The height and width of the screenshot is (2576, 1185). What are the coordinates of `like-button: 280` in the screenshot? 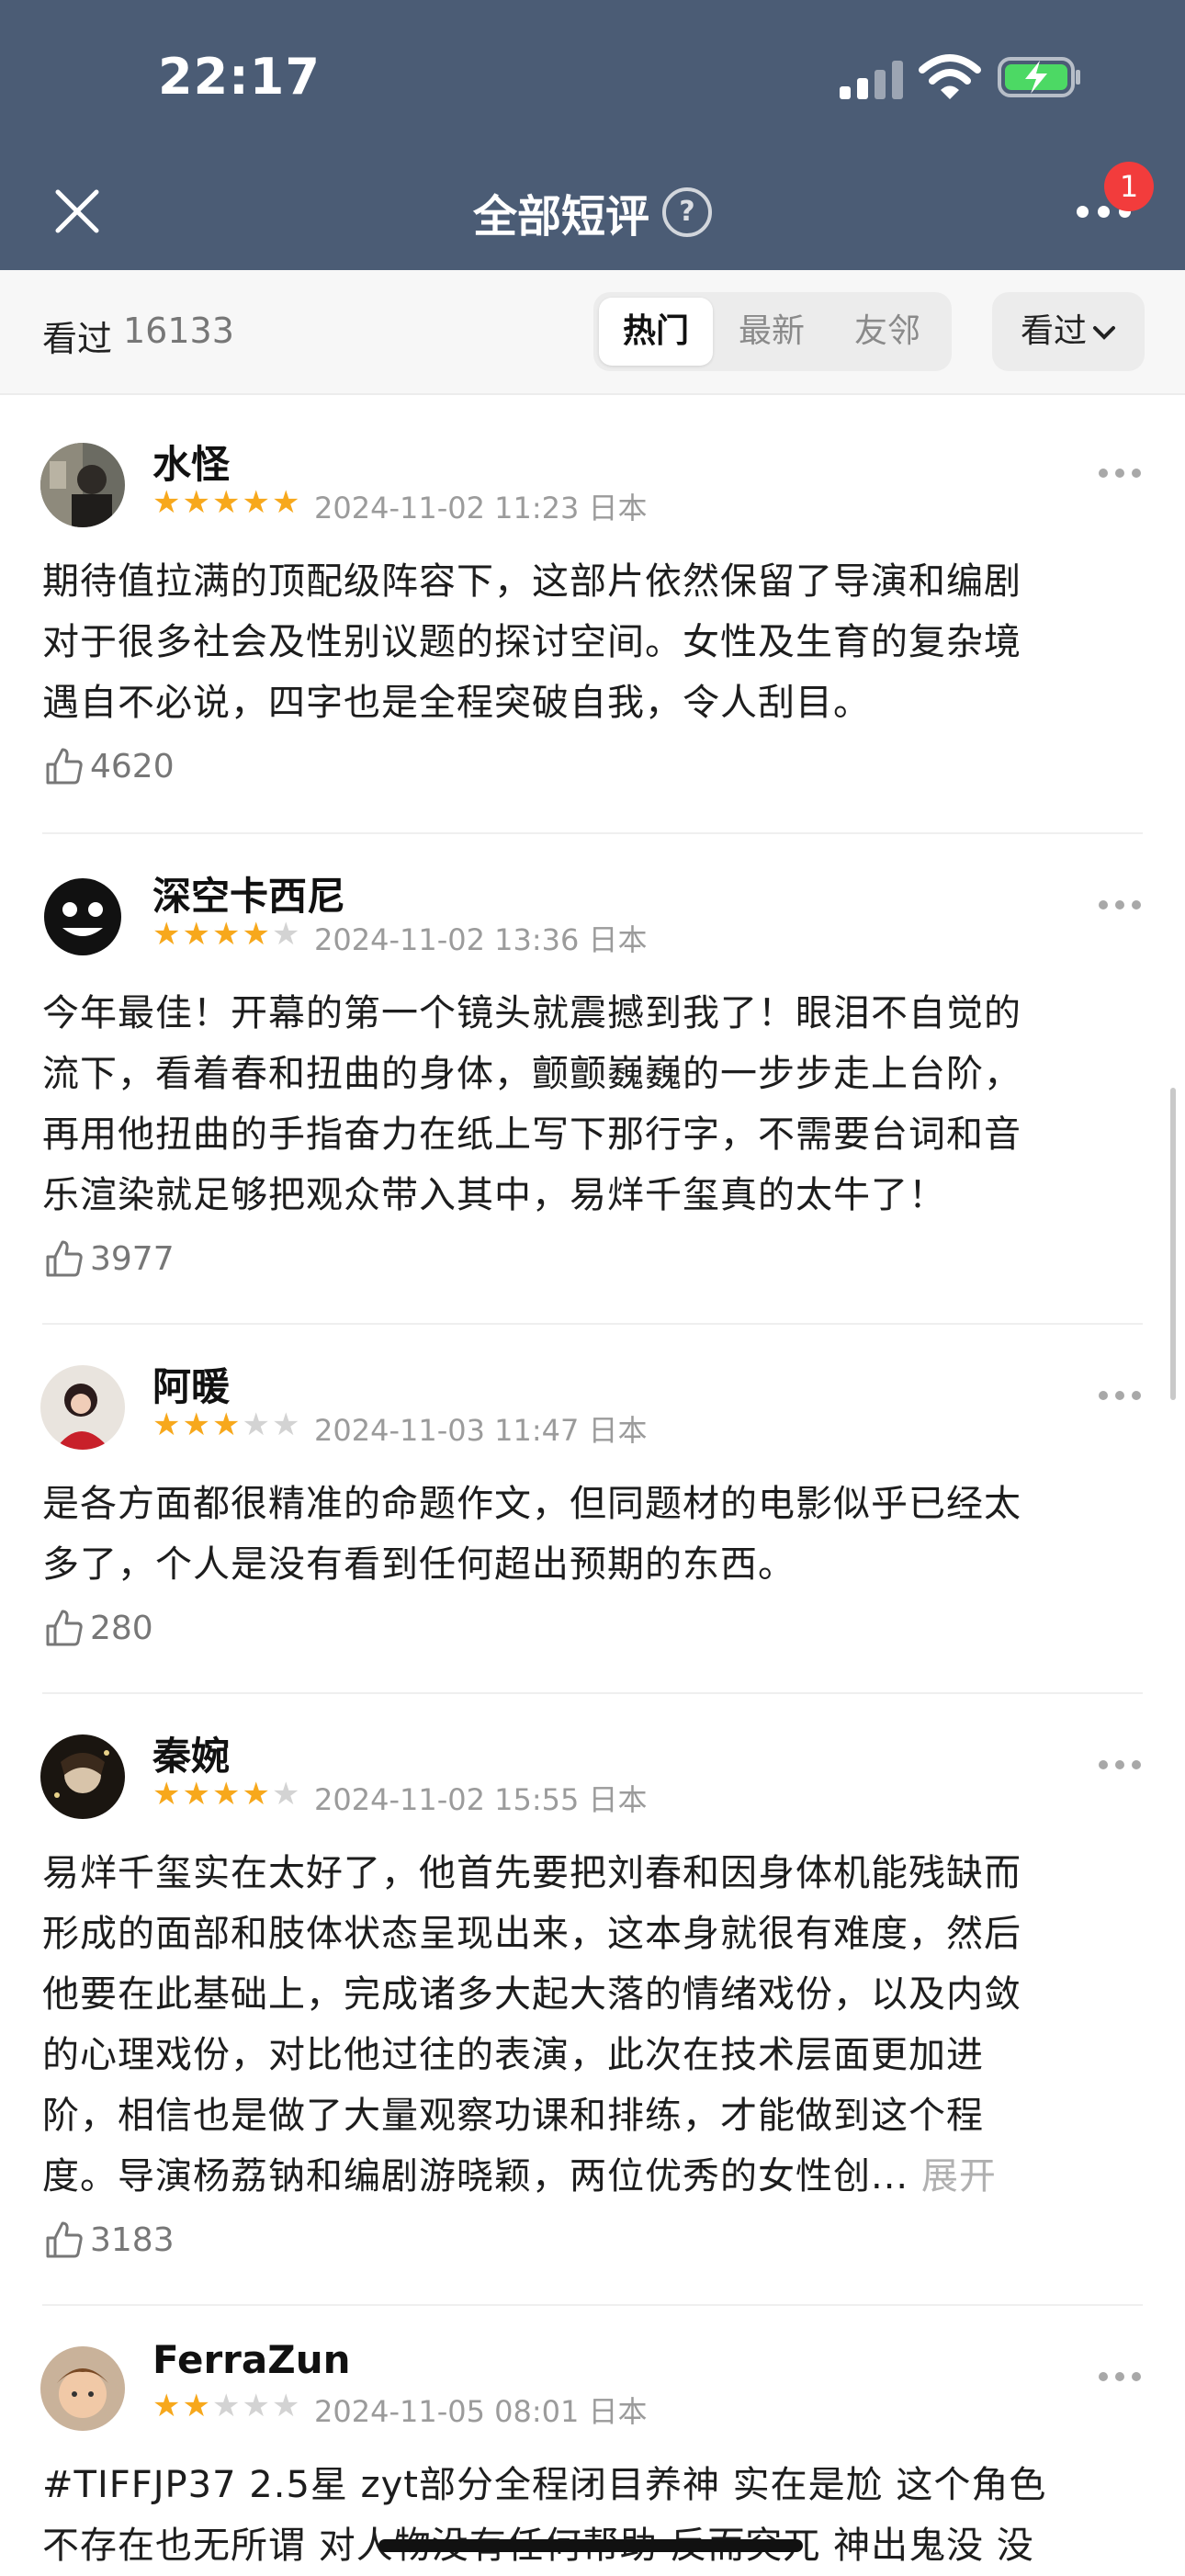 It's located at (98, 1628).